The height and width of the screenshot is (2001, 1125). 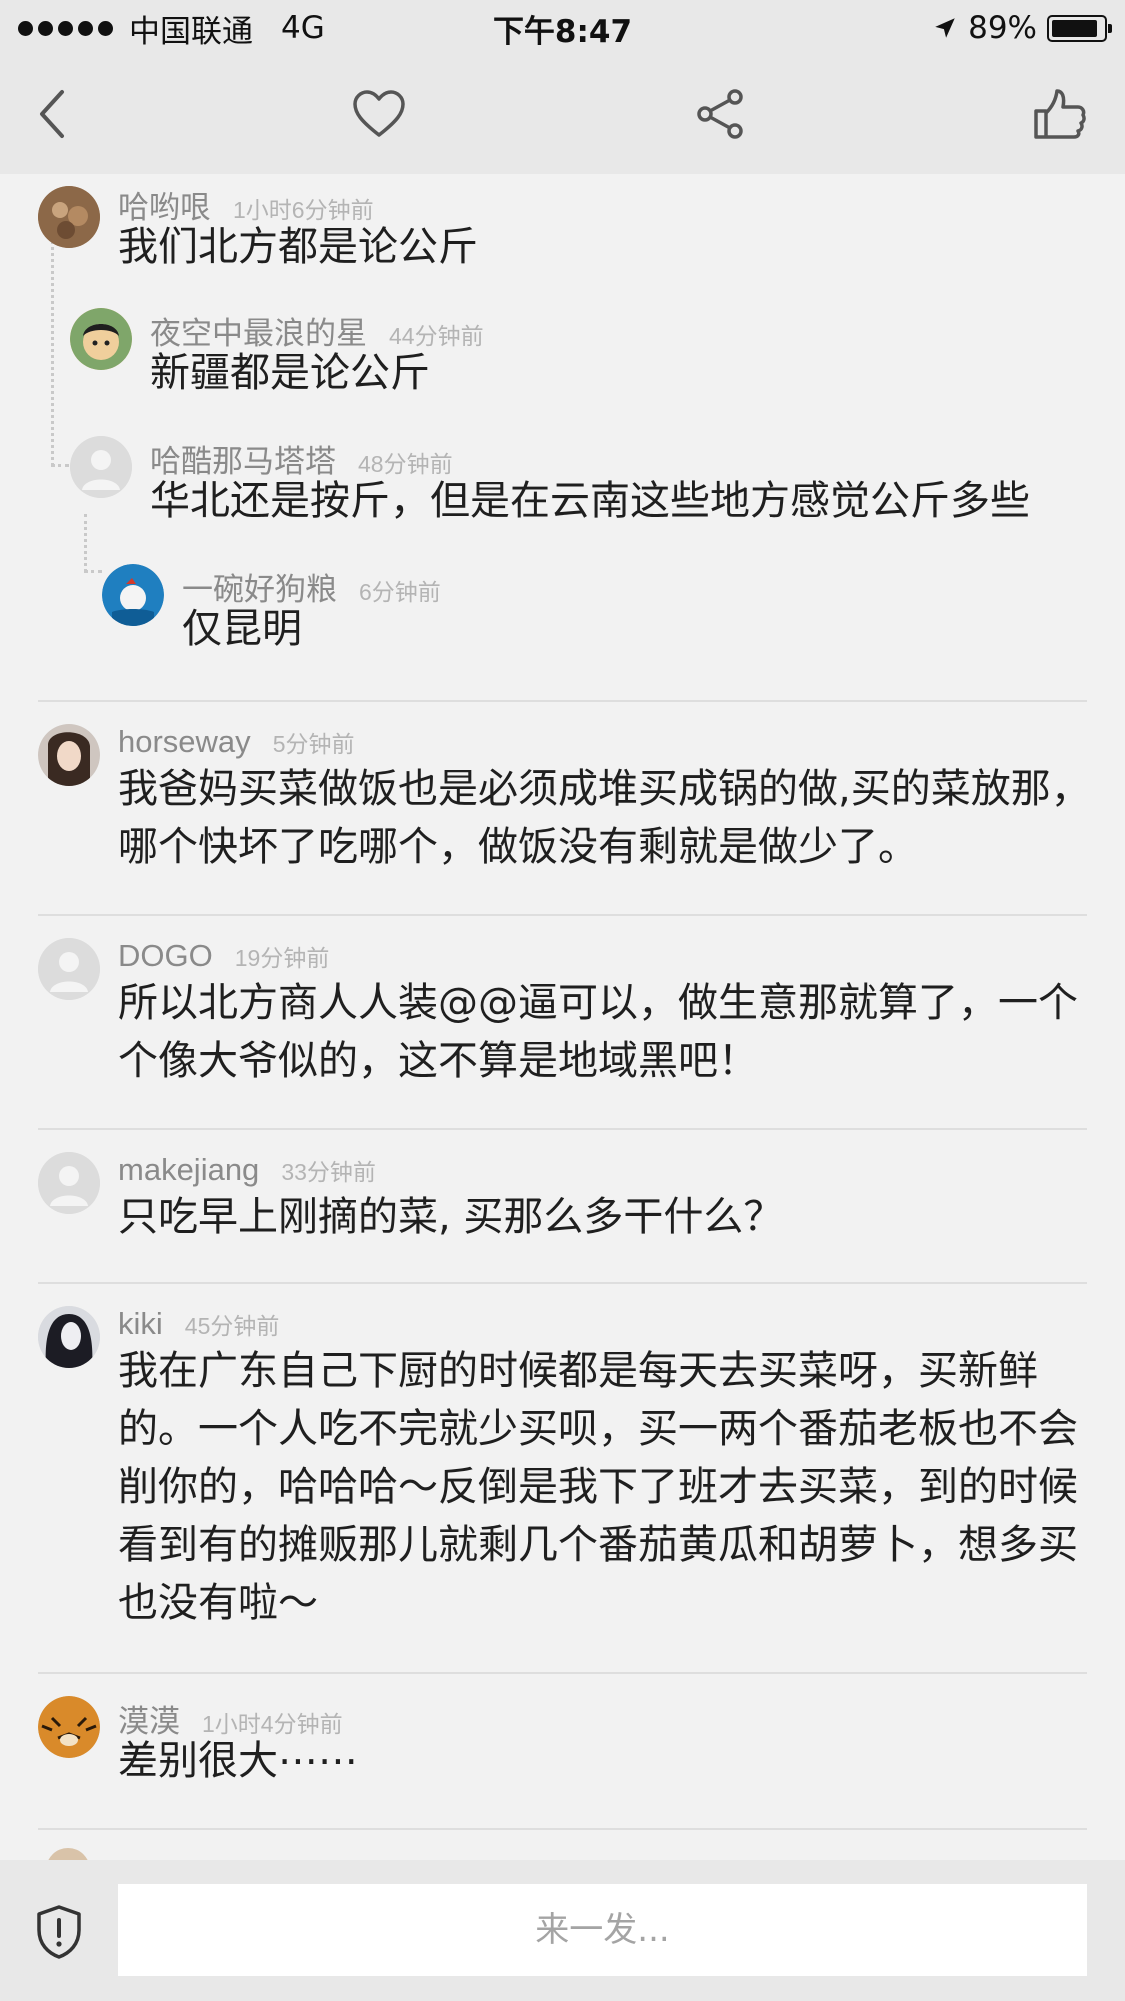 I want to click on nav-bar, so click(x=562, y=115).